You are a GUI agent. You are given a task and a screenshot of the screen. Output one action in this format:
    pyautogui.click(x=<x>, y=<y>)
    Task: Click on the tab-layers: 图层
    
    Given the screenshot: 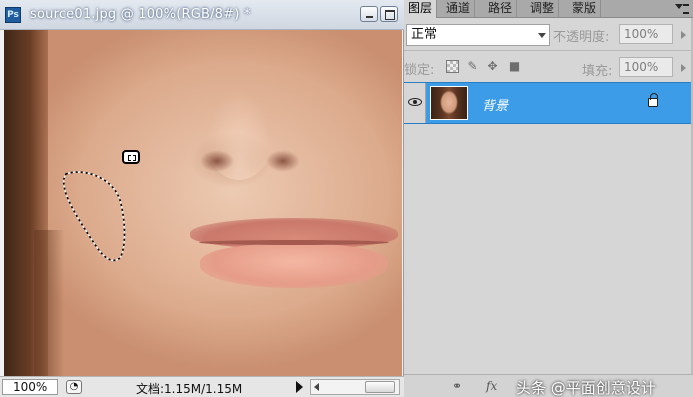 What is the action you would take?
    pyautogui.click(x=421, y=9)
    